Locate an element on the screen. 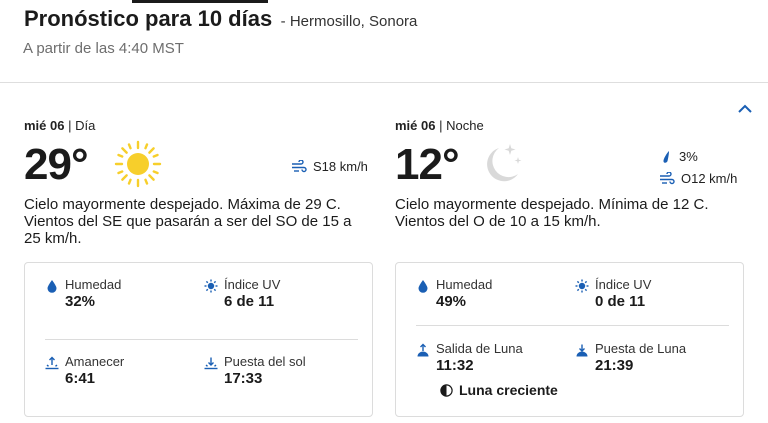  sunset-label: Puesta del sol is located at coordinates (265, 361).